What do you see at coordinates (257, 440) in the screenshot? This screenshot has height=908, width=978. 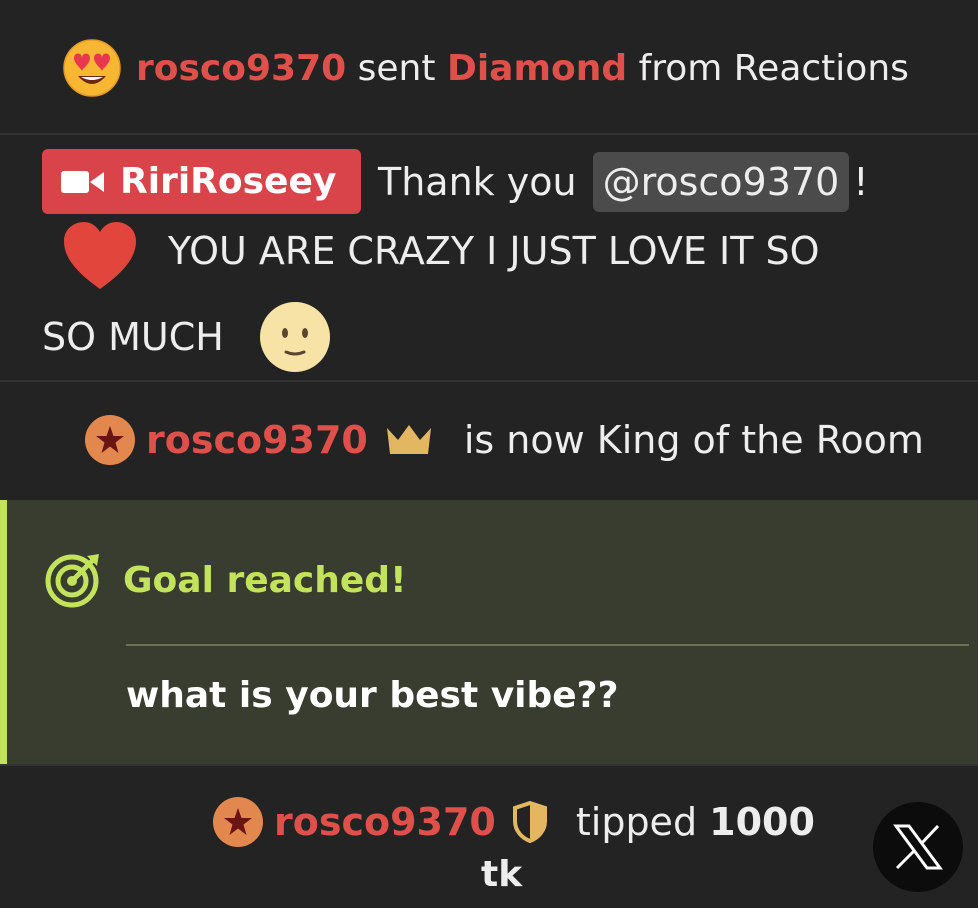 I see `king-username: rosco9370` at bounding box center [257, 440].